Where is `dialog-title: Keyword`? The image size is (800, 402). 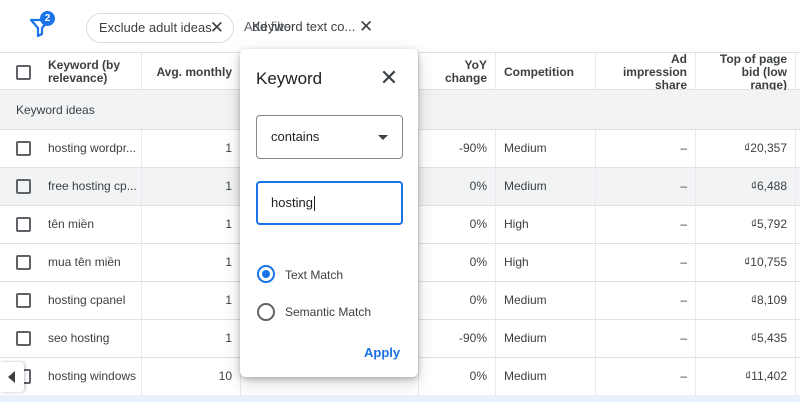
dialog-title: Keyword is located at coordinates (289, 78).